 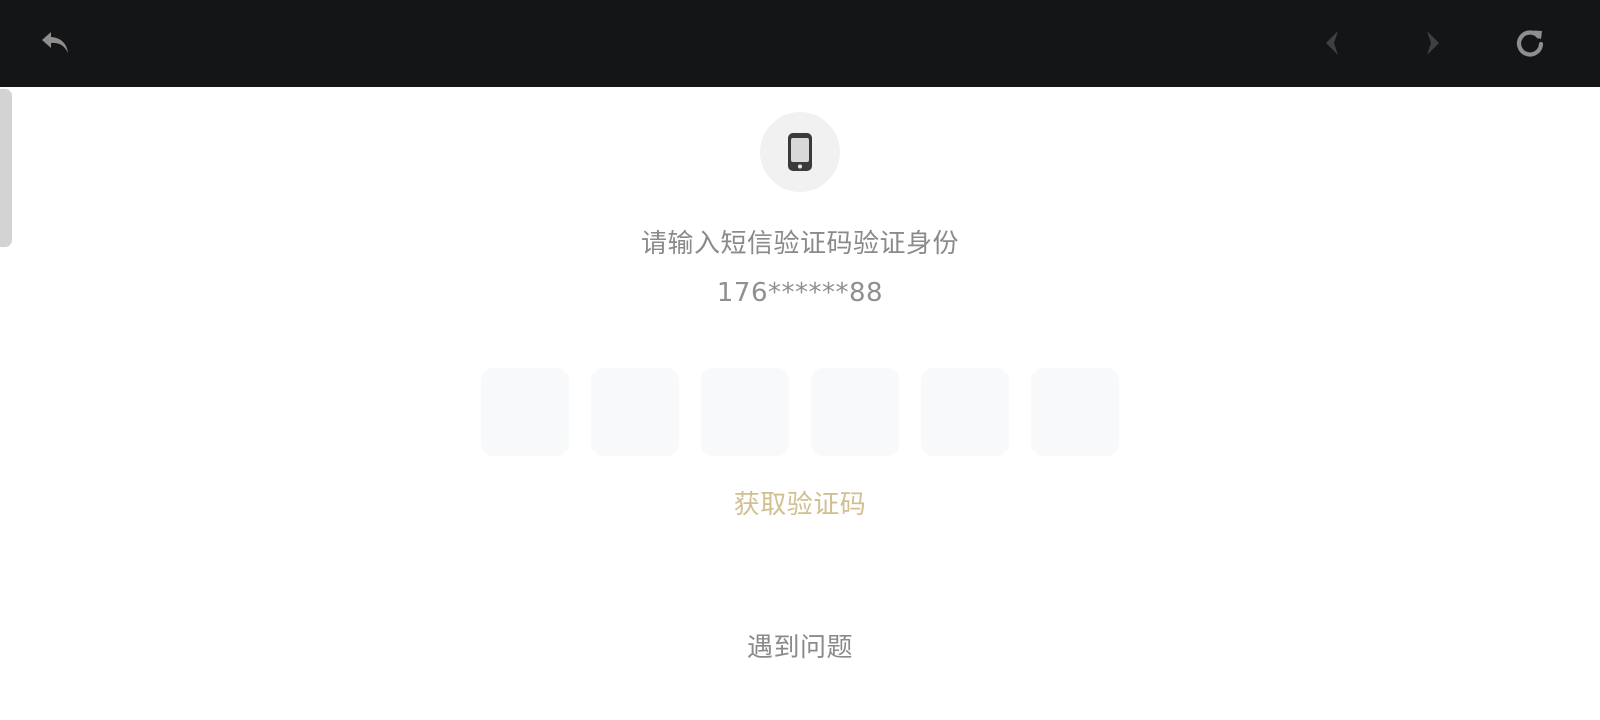 I want to click on top-toolbar, so click(x=800, y=43).